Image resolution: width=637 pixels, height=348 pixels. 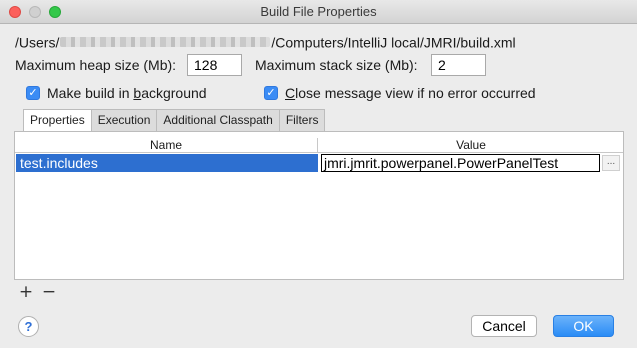 What do you see at coordinates (218, 120) in the screenshot?
I see `tab-additional-classpath: Additional Classpath` at bounding box center [218, 120].